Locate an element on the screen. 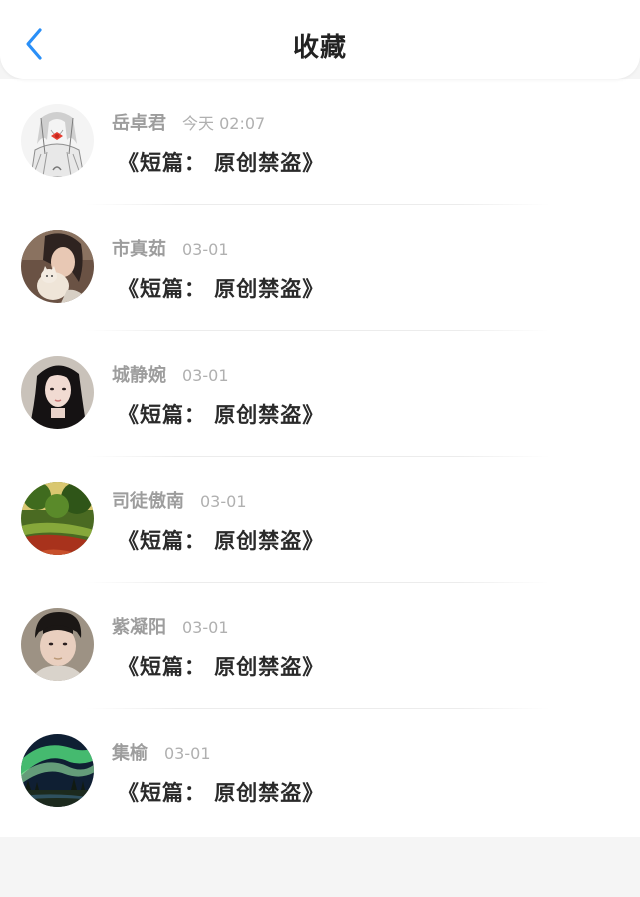  item-meta: 集榆 03-01 is located at coordinates (161, 751).